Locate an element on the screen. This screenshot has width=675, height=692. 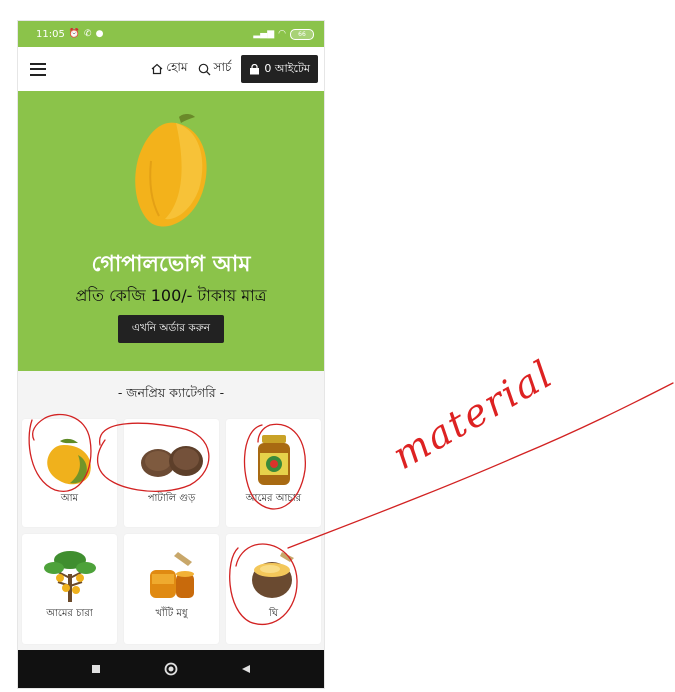
category-card-ghee: ঘি is located at coordinates (273, 589).